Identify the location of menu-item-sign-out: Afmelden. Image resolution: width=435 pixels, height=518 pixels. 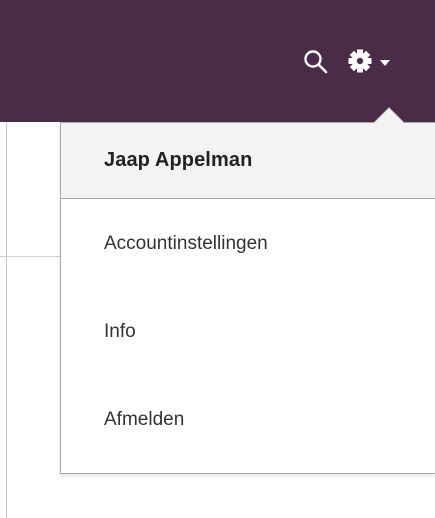
(248, 420).